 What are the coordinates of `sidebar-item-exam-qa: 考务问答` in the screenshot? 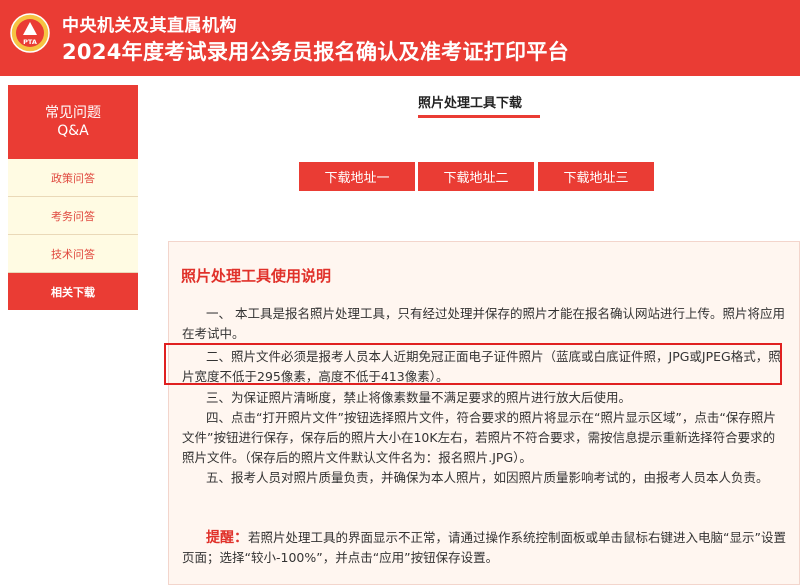 It's located at (73, 216).